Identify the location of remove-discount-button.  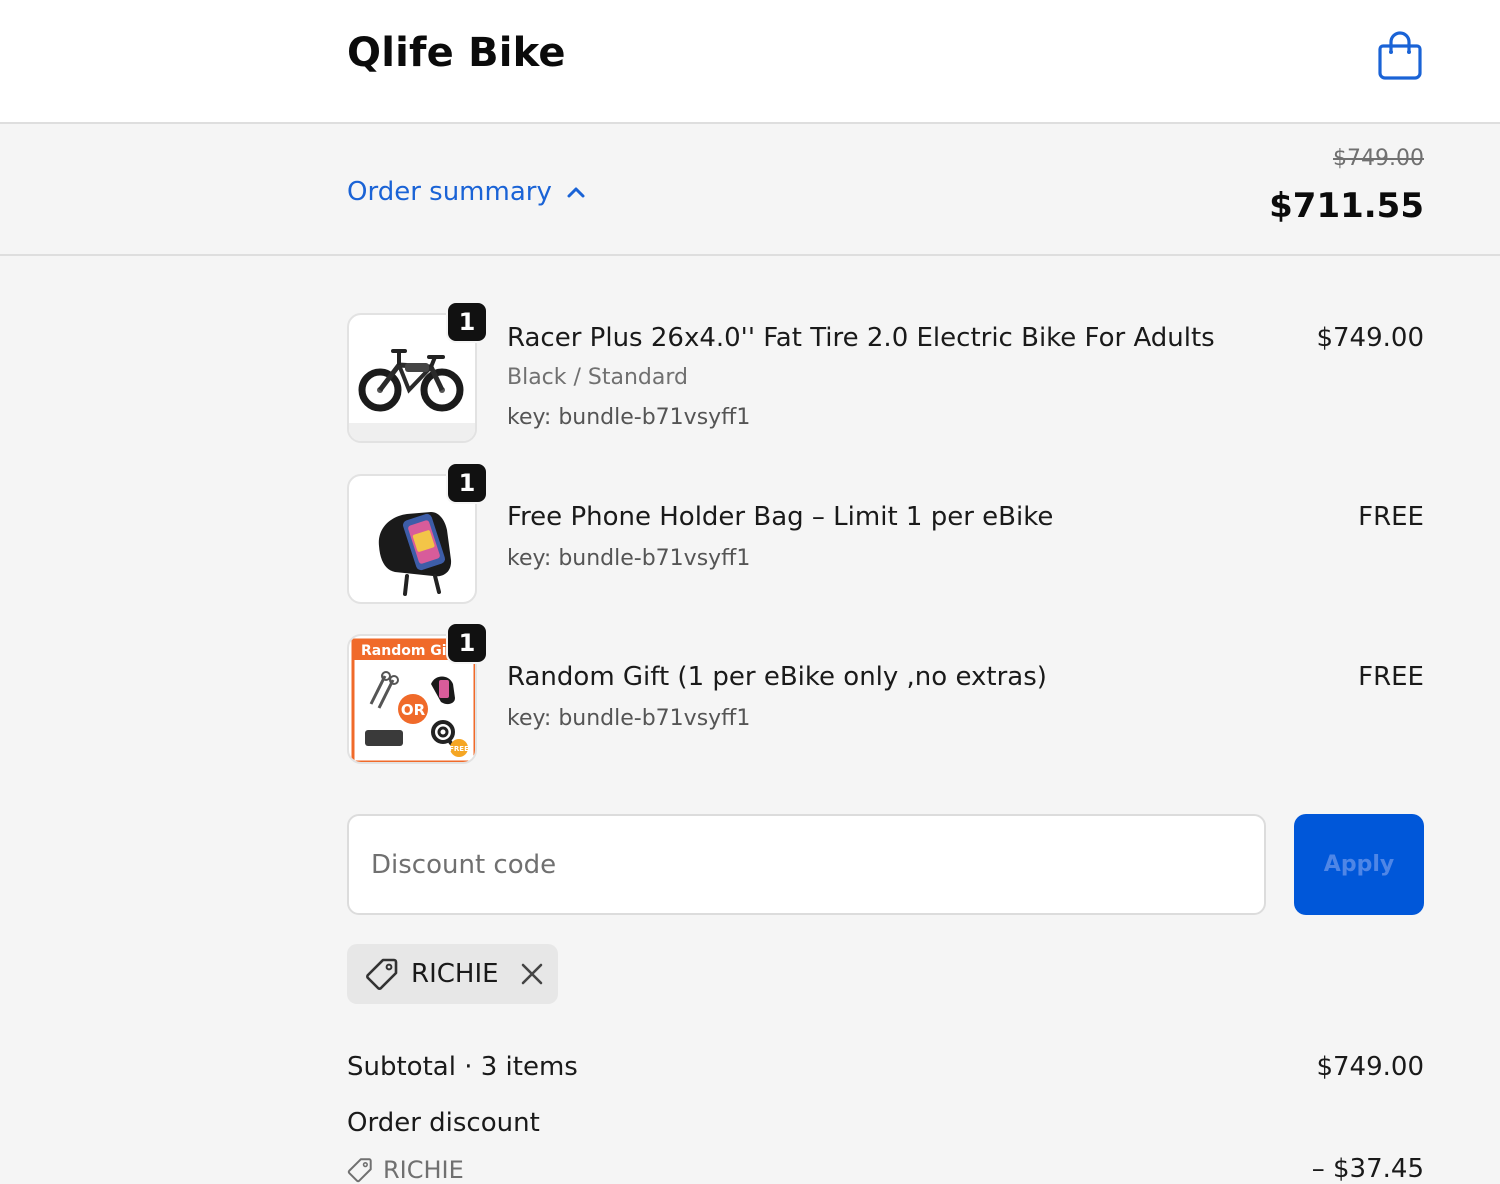
(532, 974).